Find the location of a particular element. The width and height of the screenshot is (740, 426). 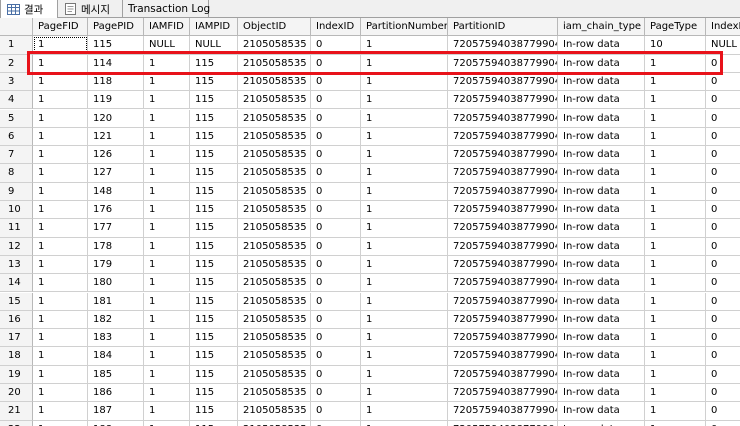

row-header: 5 is located at coordinates (16, 118).